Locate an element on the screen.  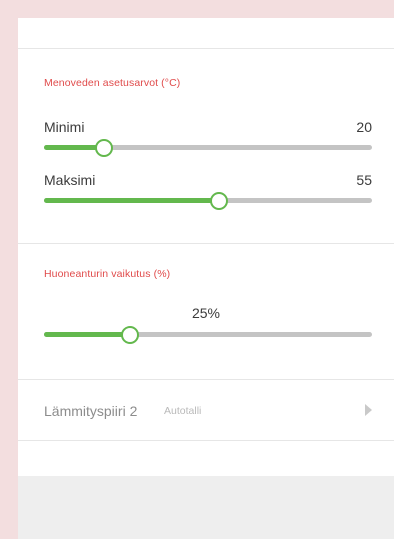
maximum-value: 55 is located at coordinates (364, 180).